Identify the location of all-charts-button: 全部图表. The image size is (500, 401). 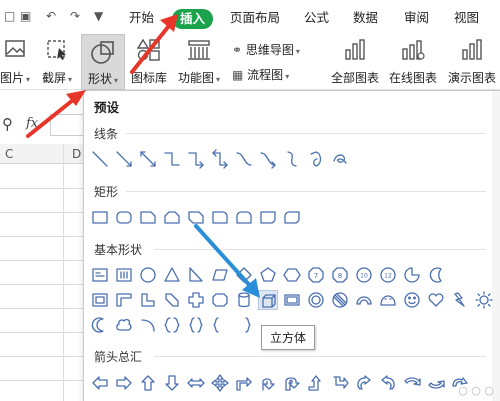
(355, 62).